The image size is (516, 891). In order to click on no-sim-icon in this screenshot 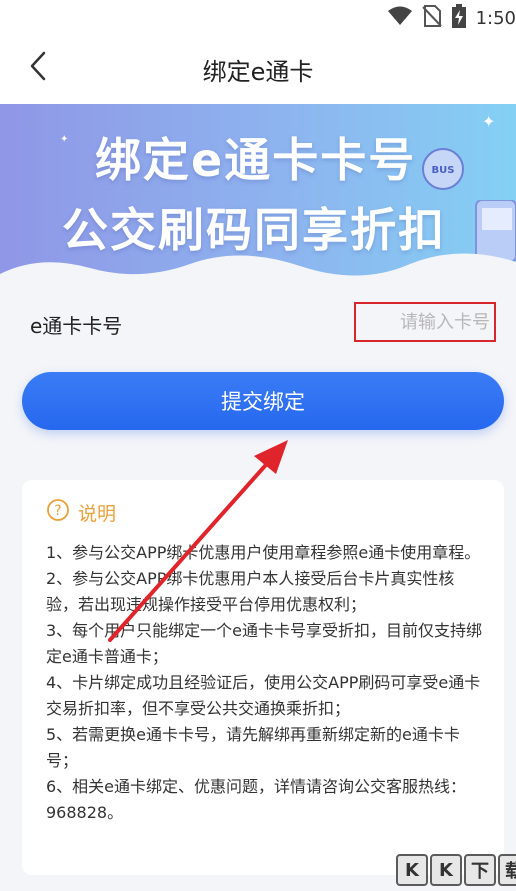, I will do `click(431, 18)`.